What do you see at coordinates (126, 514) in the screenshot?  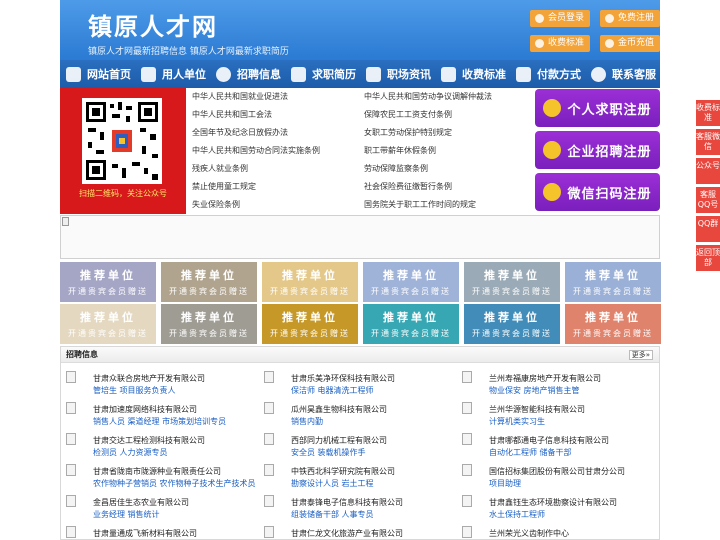 I see `job-positions: 业务经理 销售统计` at bounding box center [126, 514].